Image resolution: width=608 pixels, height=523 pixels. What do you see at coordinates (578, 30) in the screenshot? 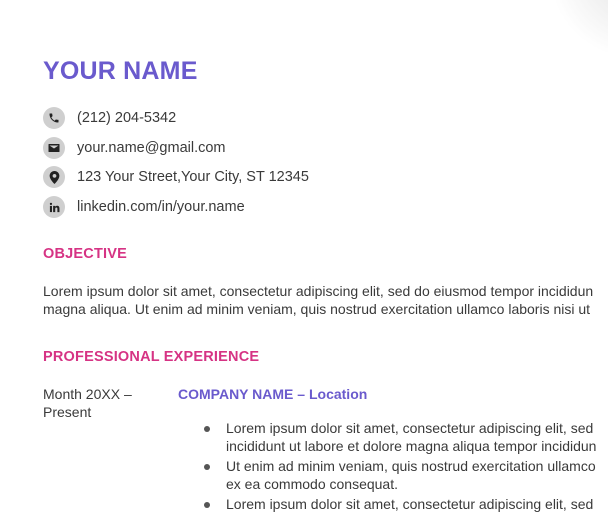
I see `page-curl-shadow` at bounding box center [578, 30].